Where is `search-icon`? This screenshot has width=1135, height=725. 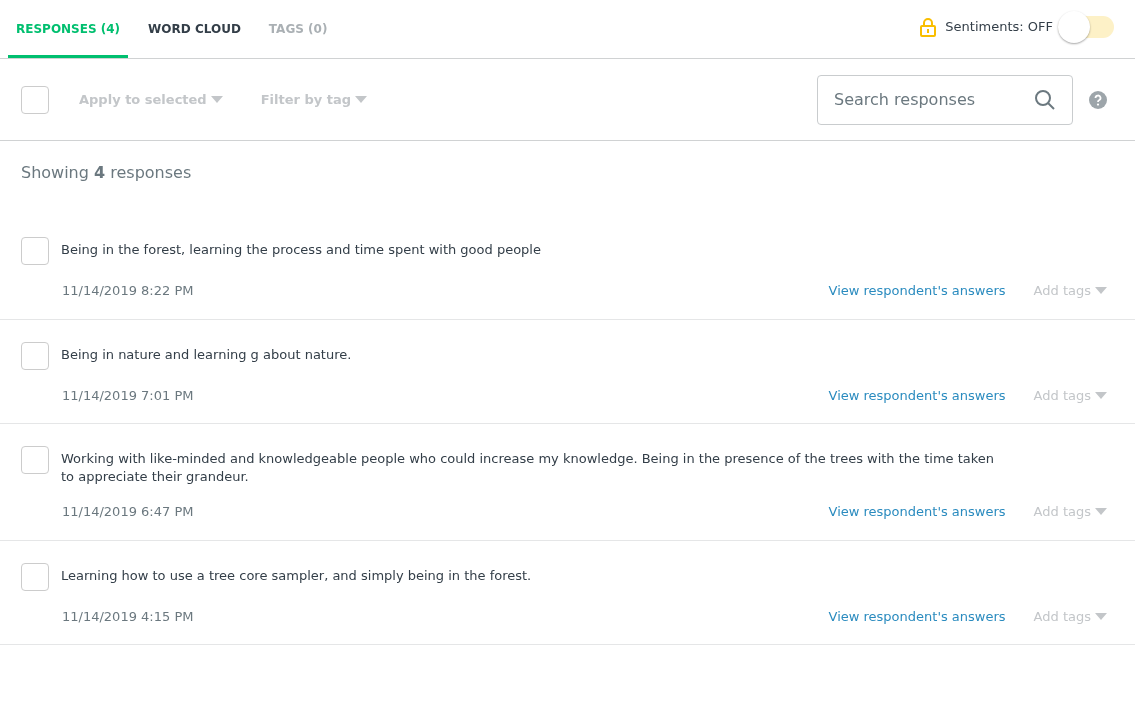 search-icon is located at coordinates (1045, 99).